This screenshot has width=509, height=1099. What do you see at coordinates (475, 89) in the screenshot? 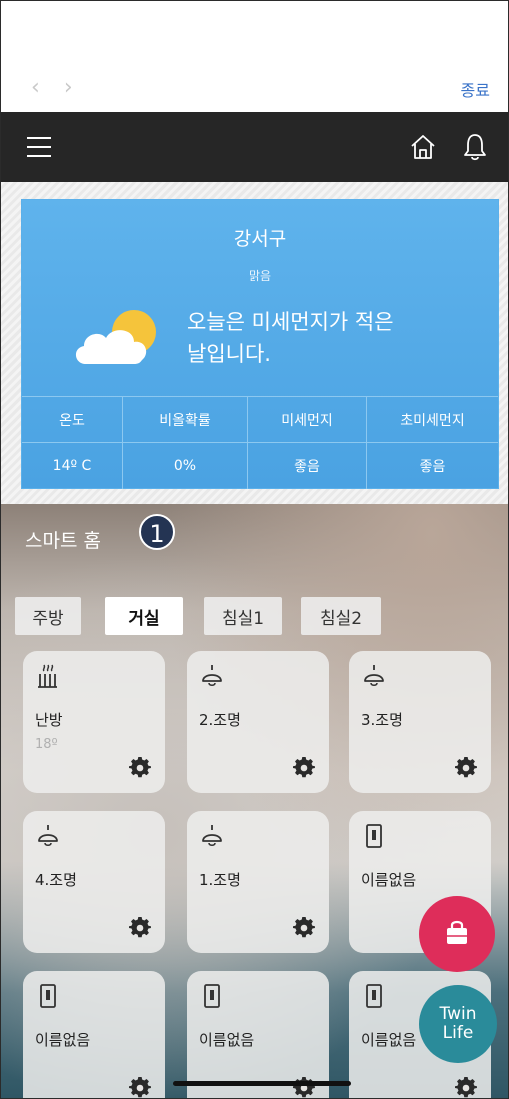
I see `close-button: 종료` at bounding box center [475, 89].